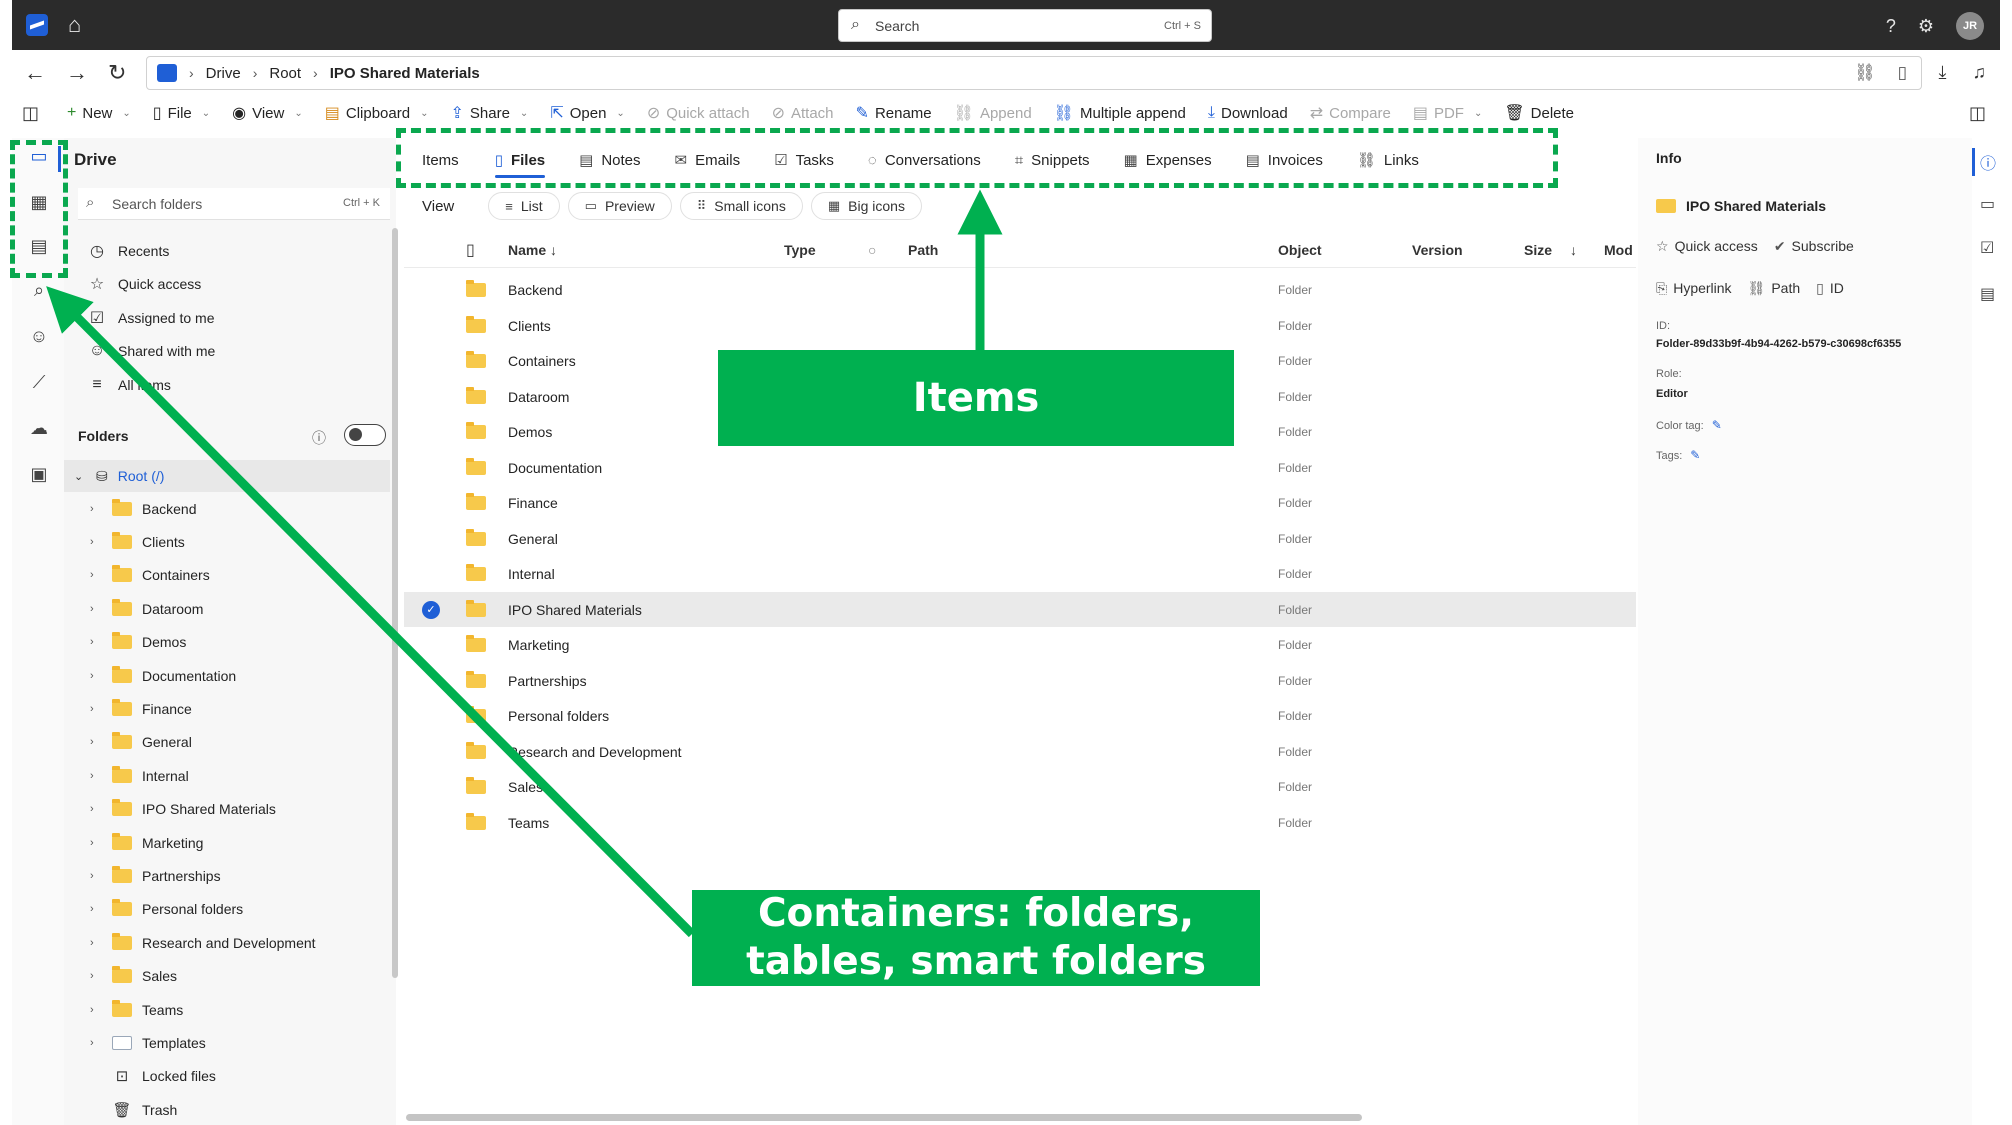 The height and width of the screenshot is (1125, 2012). Describe the element at coordinates (1020, 716) in the screenshot. I see `table-row: Personal folders Folder` at that location.